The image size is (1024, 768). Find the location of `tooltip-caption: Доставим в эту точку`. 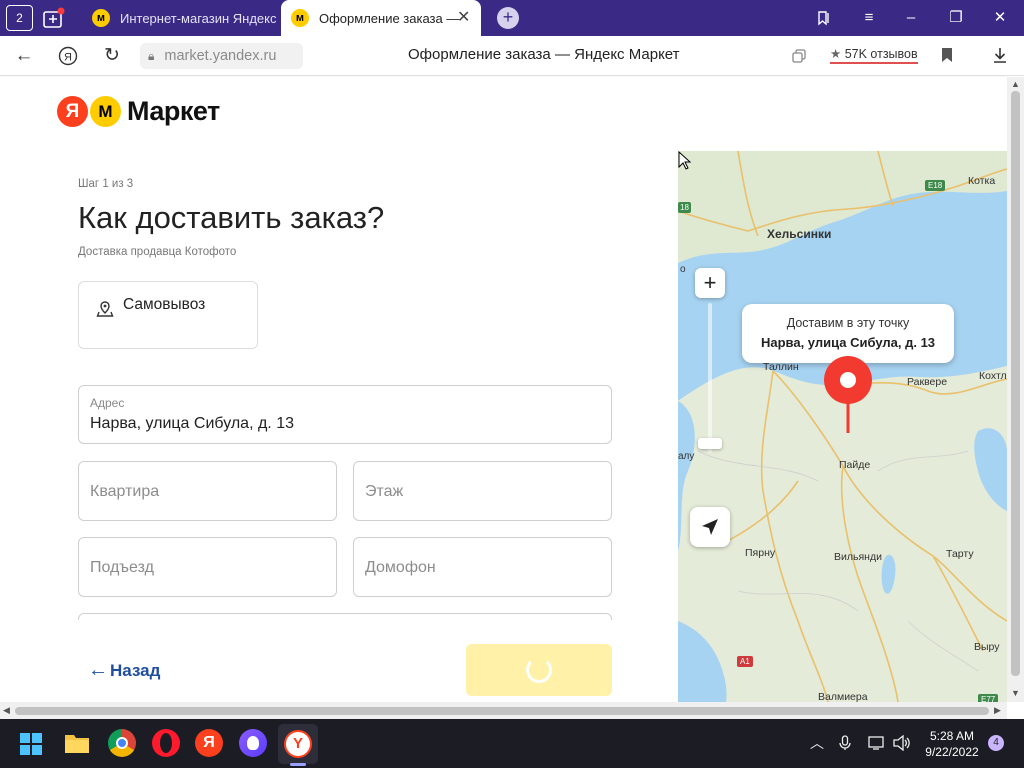

tooltip-caption: Доставим в эту точку is located at coordinates (848, 323).